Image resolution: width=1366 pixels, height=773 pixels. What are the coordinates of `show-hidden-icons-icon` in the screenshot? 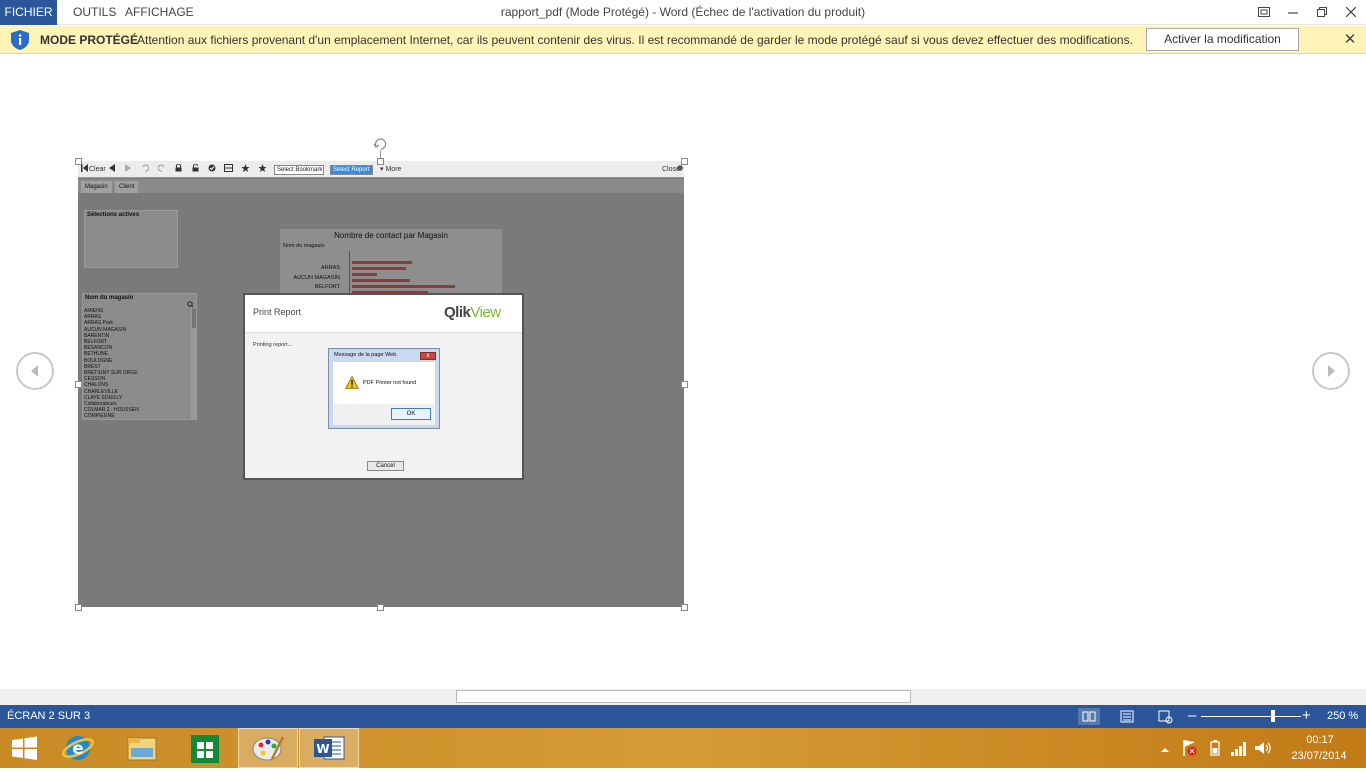 It's located at (1165, 751).